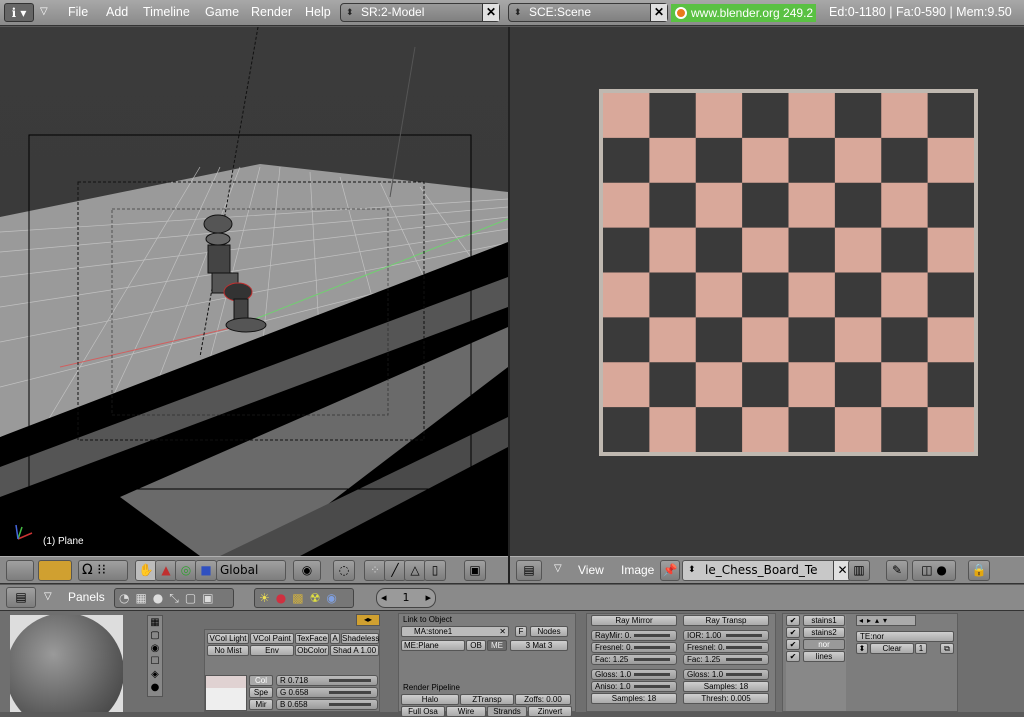  I want to click on red-slider: R 0.718, so click(327, 680).